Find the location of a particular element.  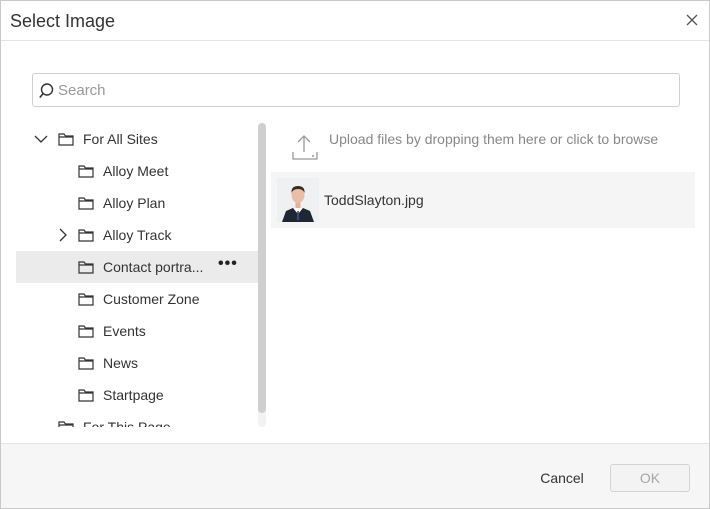

tree-item-alloy-track: Alloy Track is located at coordinates (137, 235).